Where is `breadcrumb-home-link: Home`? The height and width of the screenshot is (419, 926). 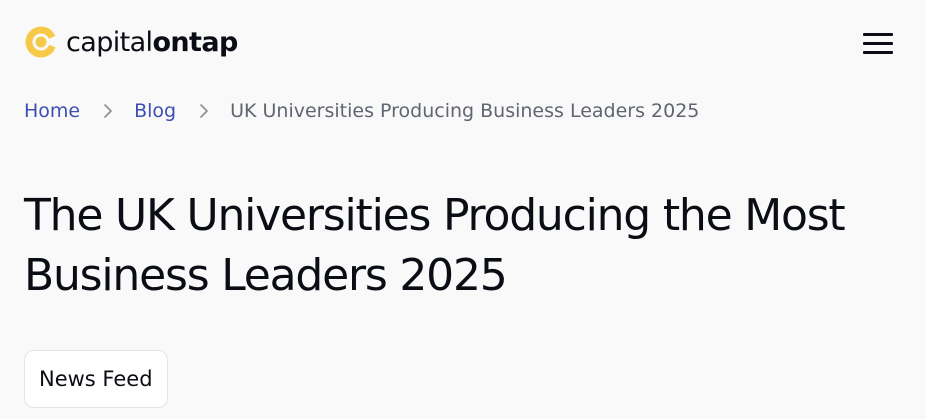 breadcrumb-home-link: Home is located at coordinates (52, 111).